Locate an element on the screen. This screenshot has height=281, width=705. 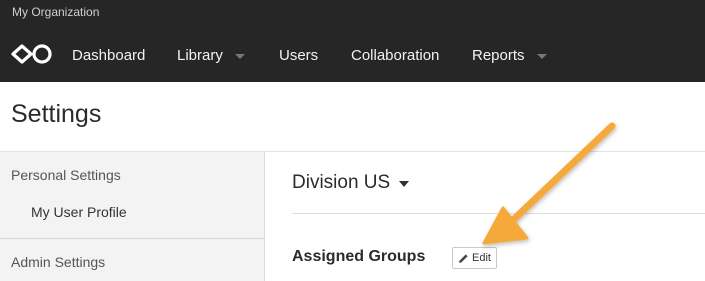
edit-assigned-groups-button: Edit is located at coordinates (474, 258).